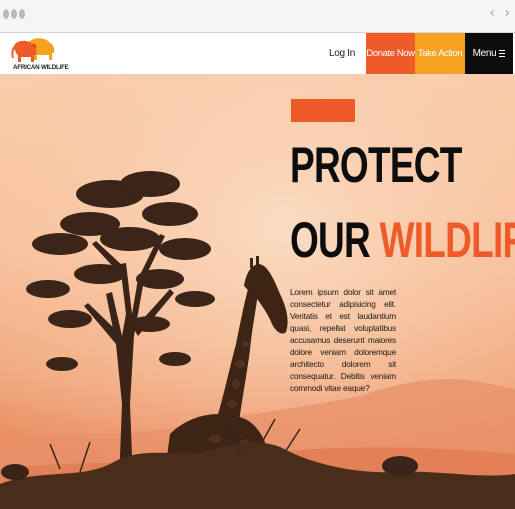 Image resolution: width=515 pixels, height=509 pixels. I want to click on chevron-right-icon: ›, so click(507, 13).